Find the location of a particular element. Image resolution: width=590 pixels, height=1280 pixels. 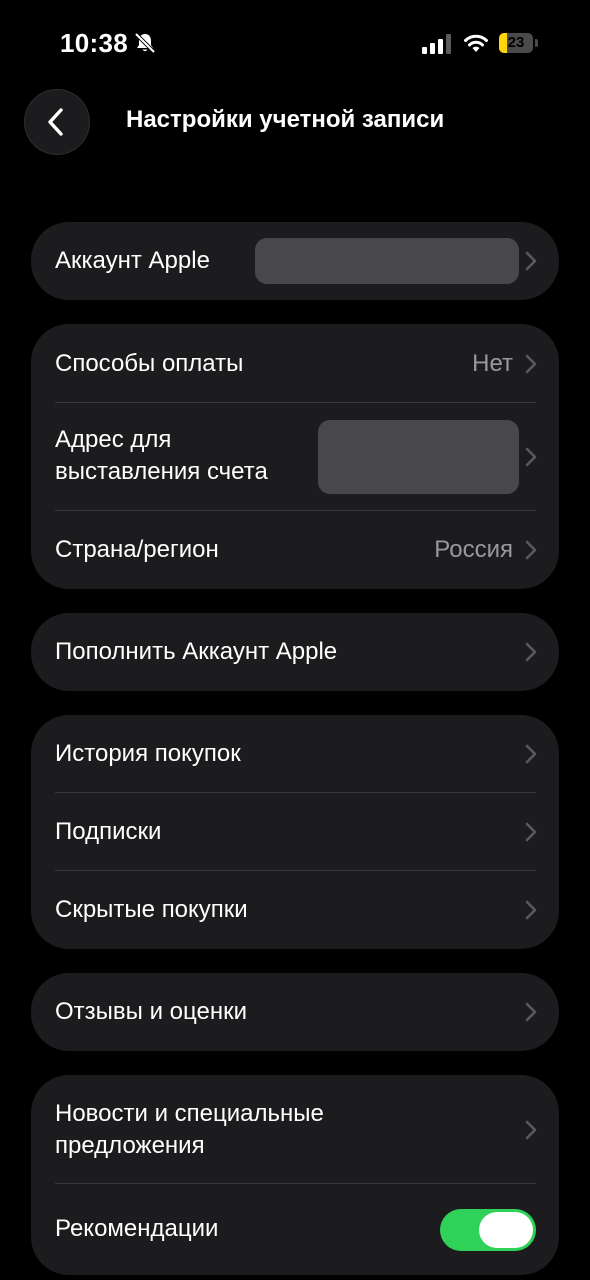

battery-level: 23 is located at coordinates (516, 42).